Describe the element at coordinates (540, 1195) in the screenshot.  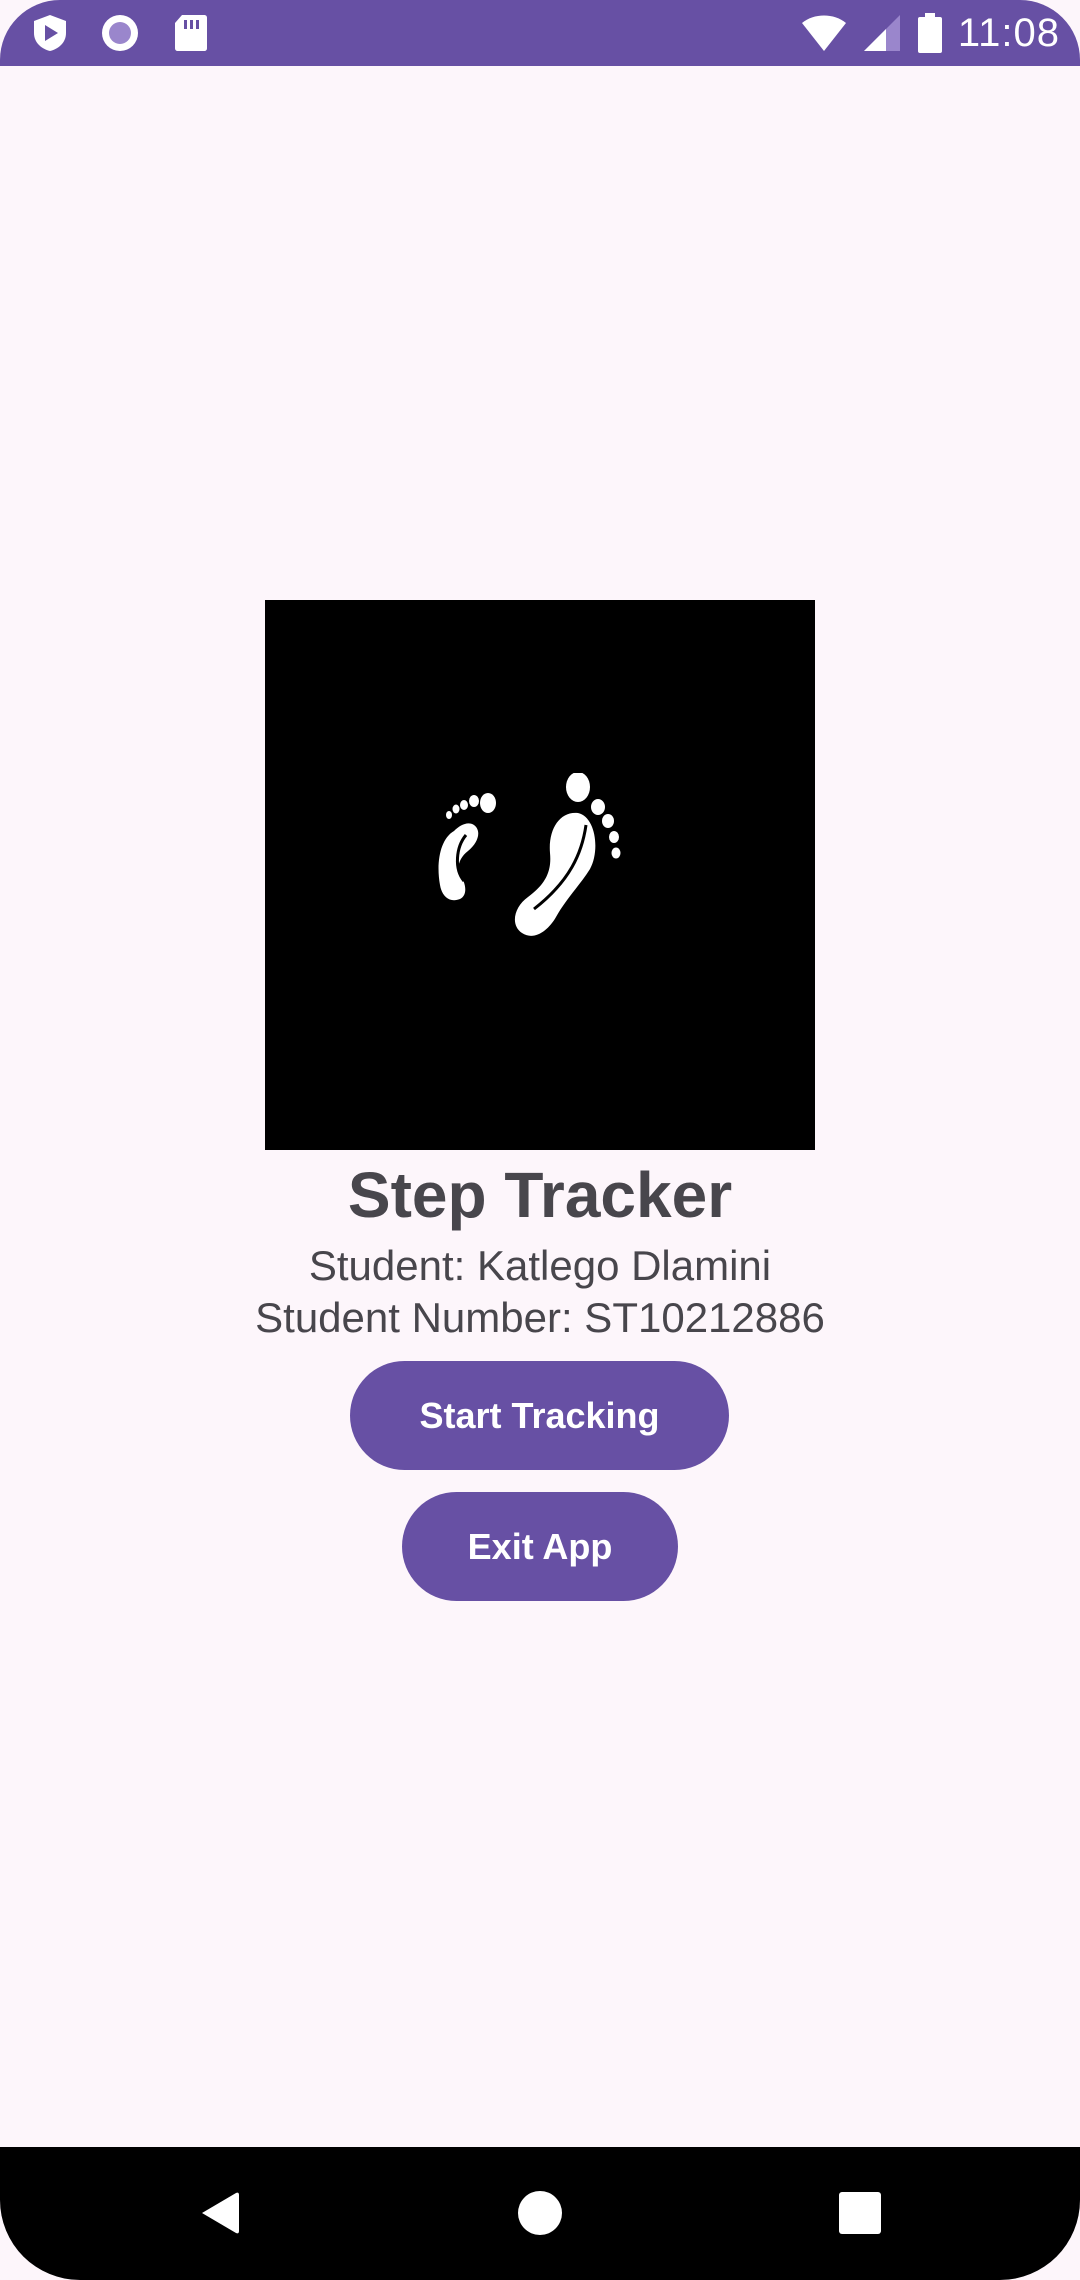
I see `app-title: Step Tracker` at that location.